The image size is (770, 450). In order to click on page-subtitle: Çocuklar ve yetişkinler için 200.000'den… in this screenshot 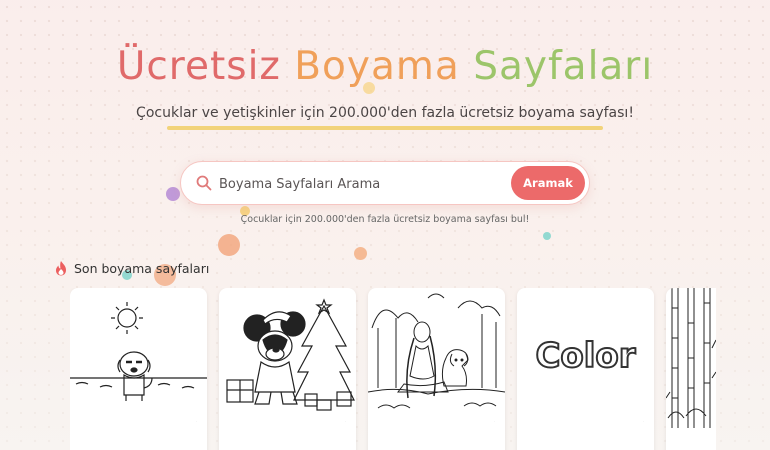, I will do `click(385, 113)`.